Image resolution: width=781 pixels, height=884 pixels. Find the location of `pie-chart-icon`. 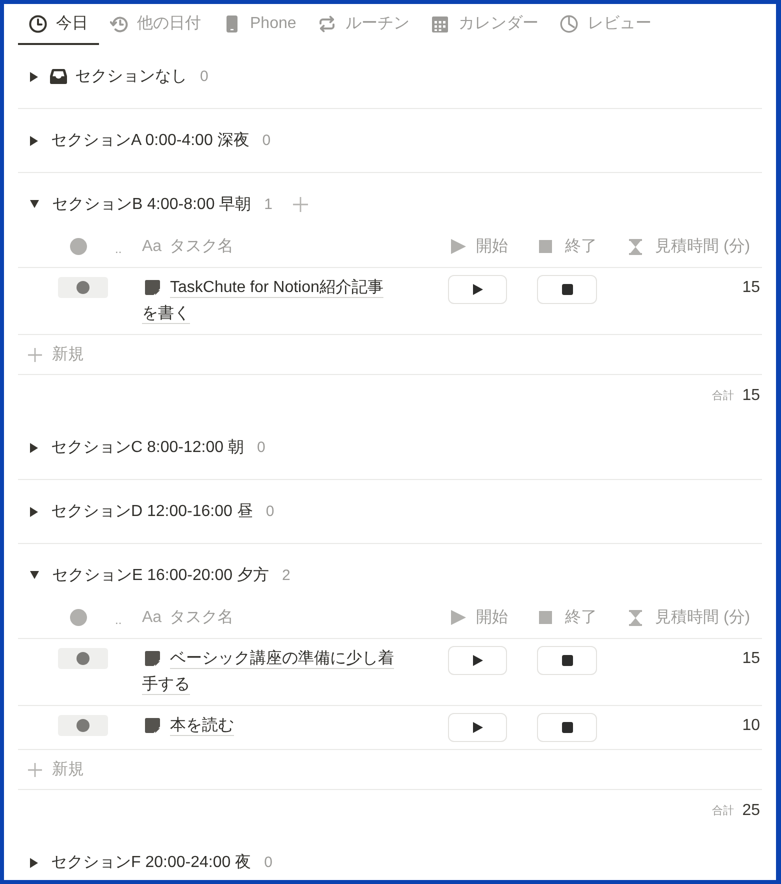

pie-chart-icon is located at coordinates (569, 23).